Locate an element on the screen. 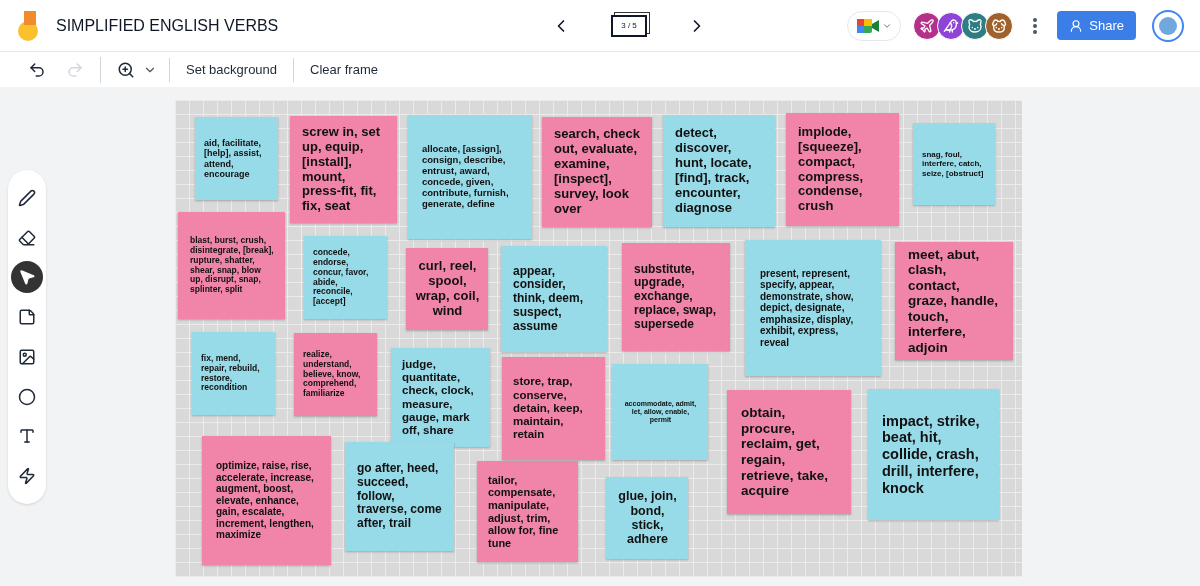 The height and width of the screenshot is (586, 1200). person-icon is located at coordinates (1076, 25).